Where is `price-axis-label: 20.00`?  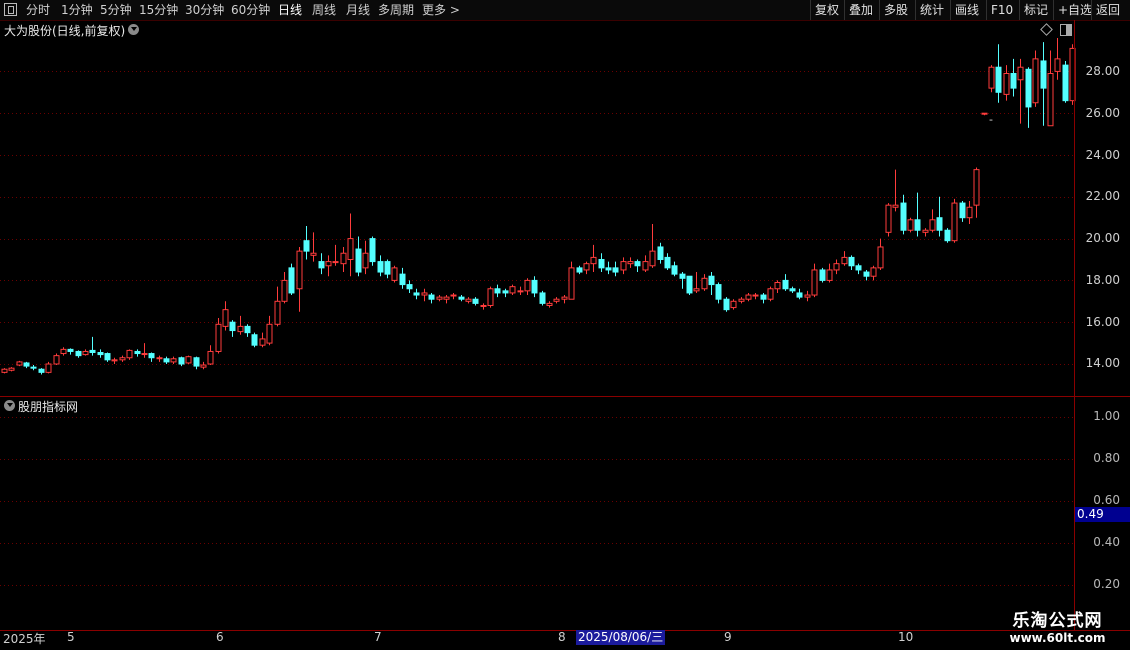
price-axis-label: 20.00 is located at coordinates (1102, 238).